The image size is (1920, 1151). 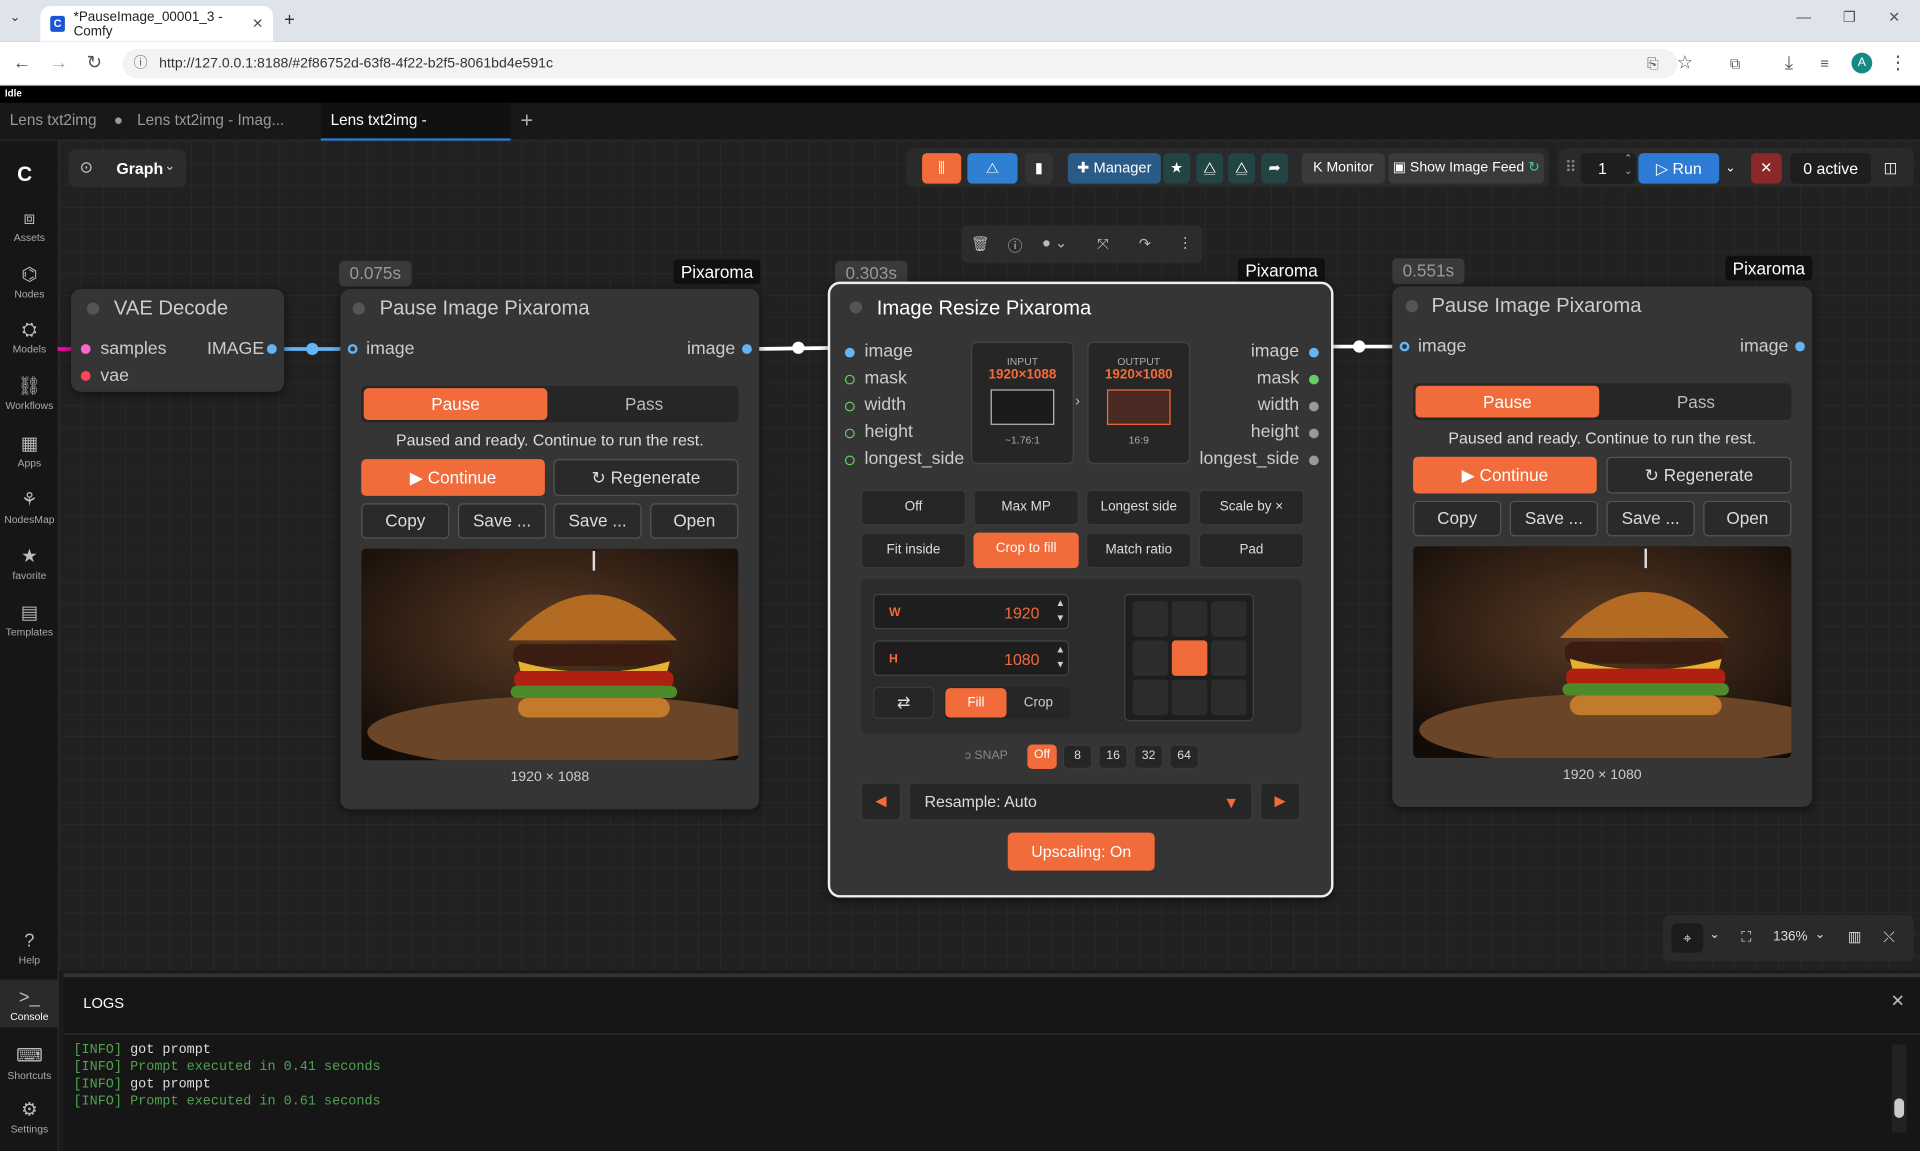 What do you see at coordinates (1113, 756) in the screenshot?
I see `snap-option: 16` at bounding box center [1113, 756].